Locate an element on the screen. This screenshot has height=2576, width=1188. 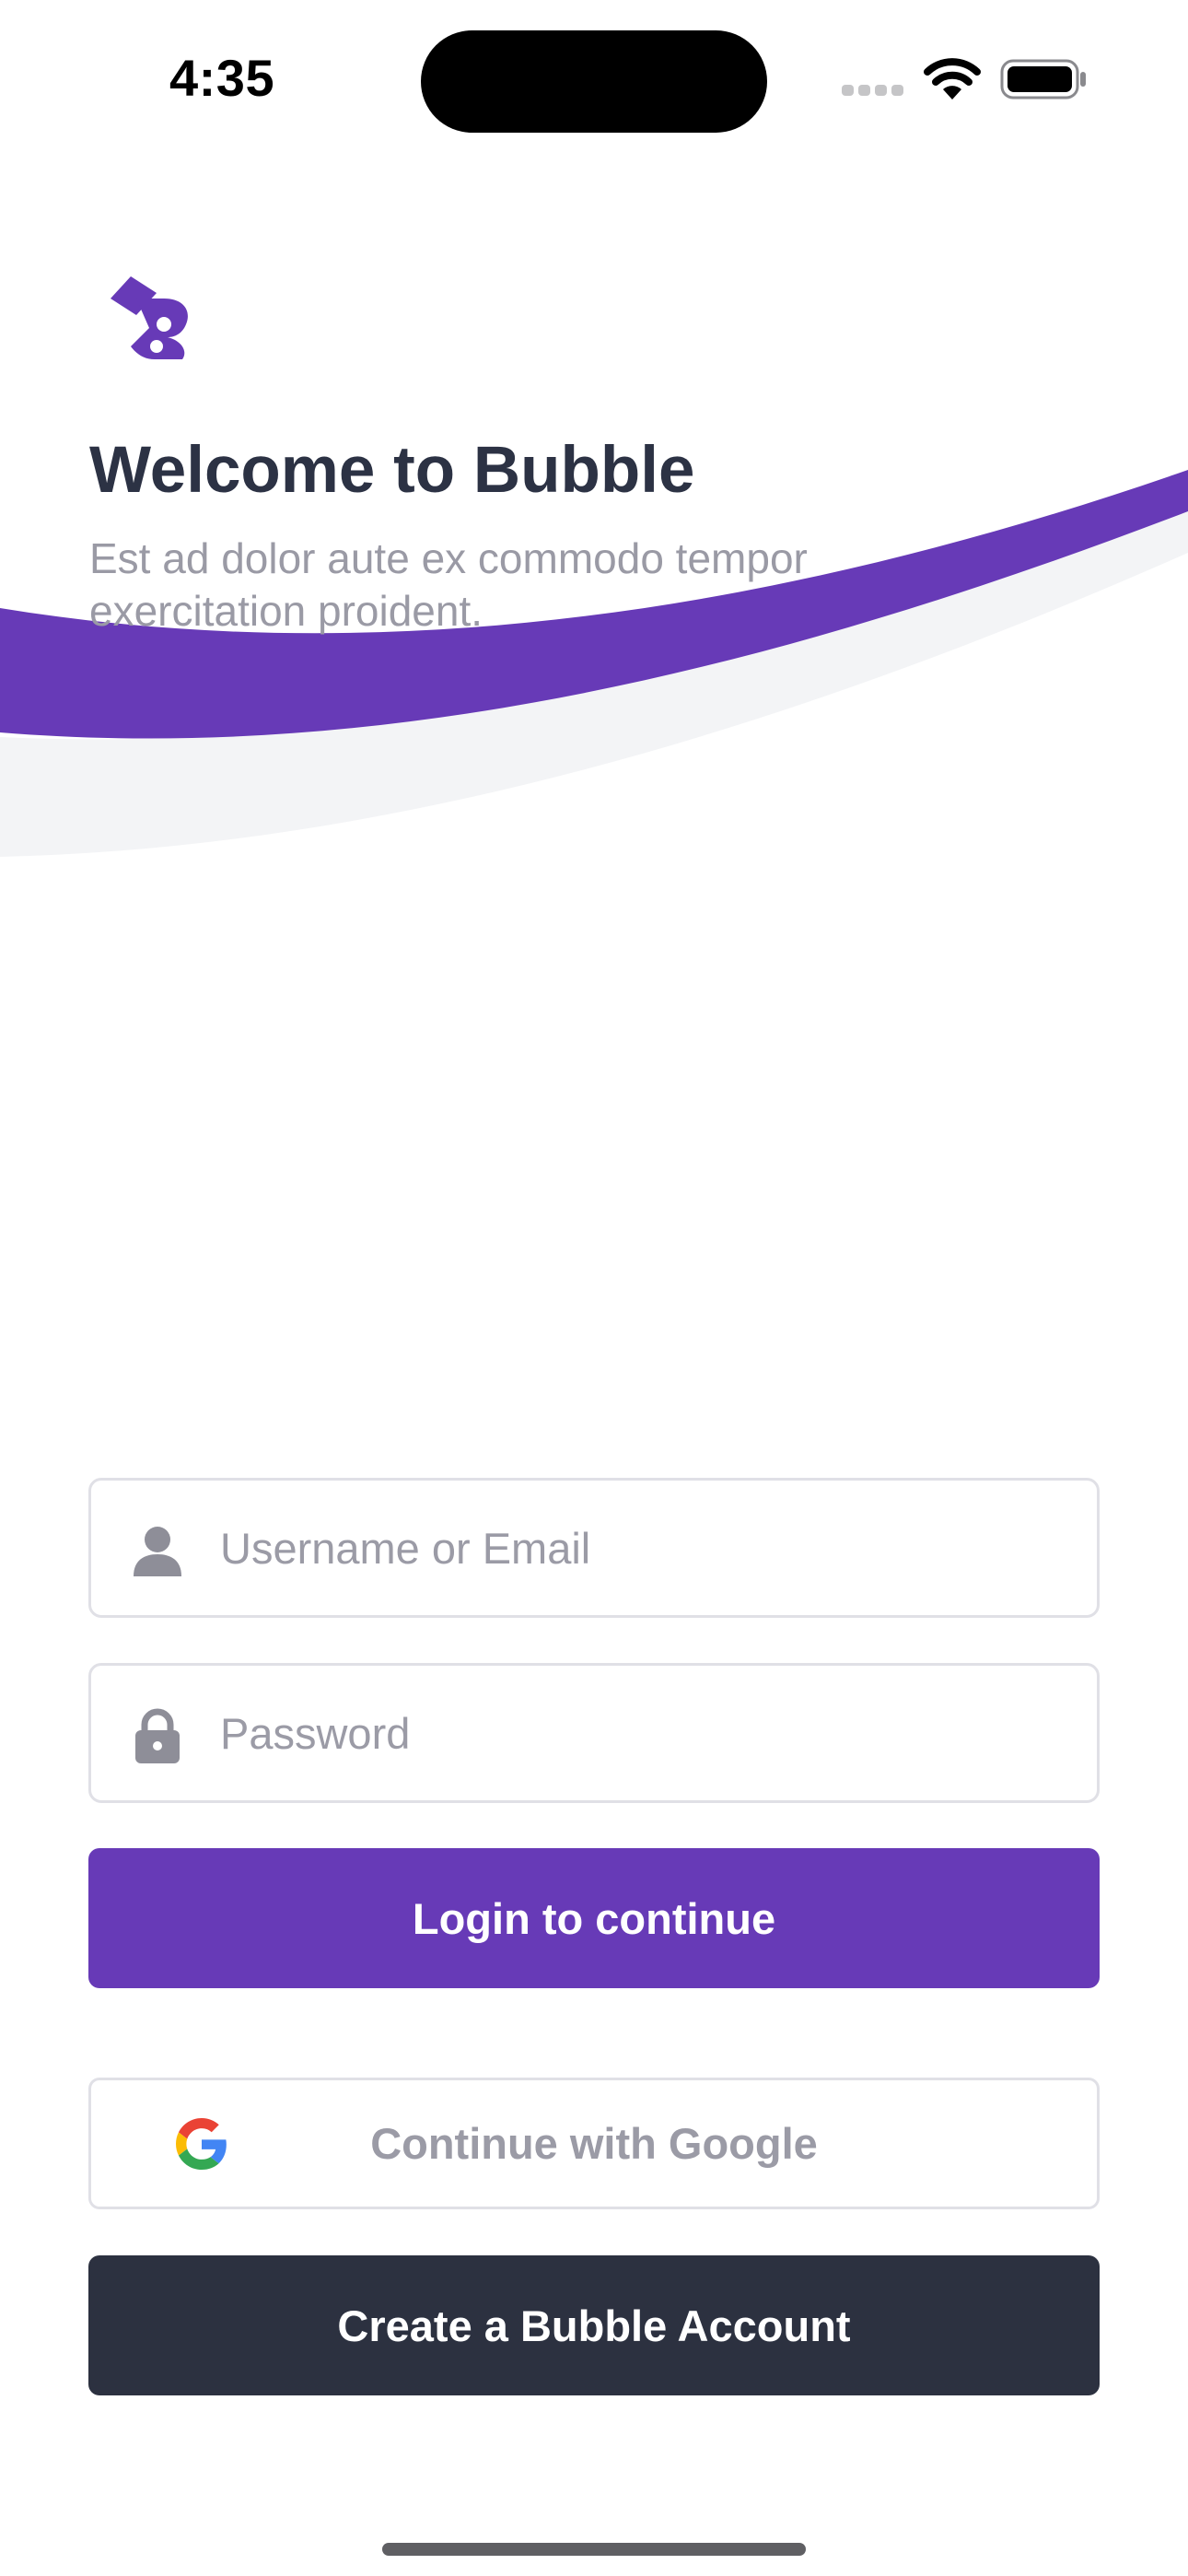
login-button: Login to continue is located at coordinates (594, 1918).